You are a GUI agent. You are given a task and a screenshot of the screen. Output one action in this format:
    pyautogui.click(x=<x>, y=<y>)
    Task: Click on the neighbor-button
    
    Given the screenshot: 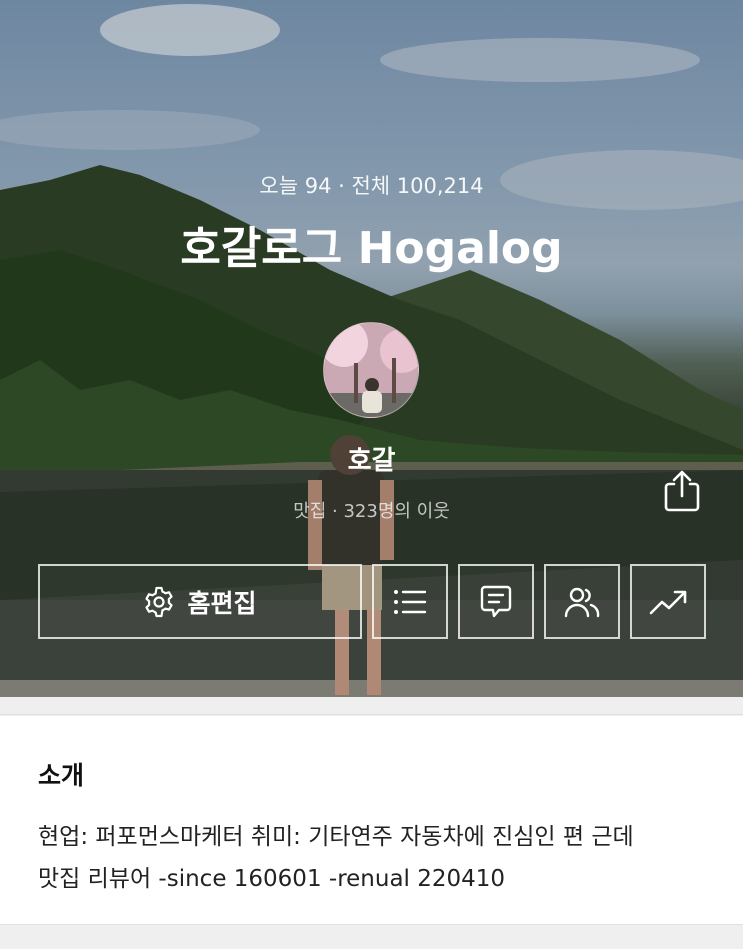 What is the action you would take?
    pyautogui.click(x=582, y=601)
    